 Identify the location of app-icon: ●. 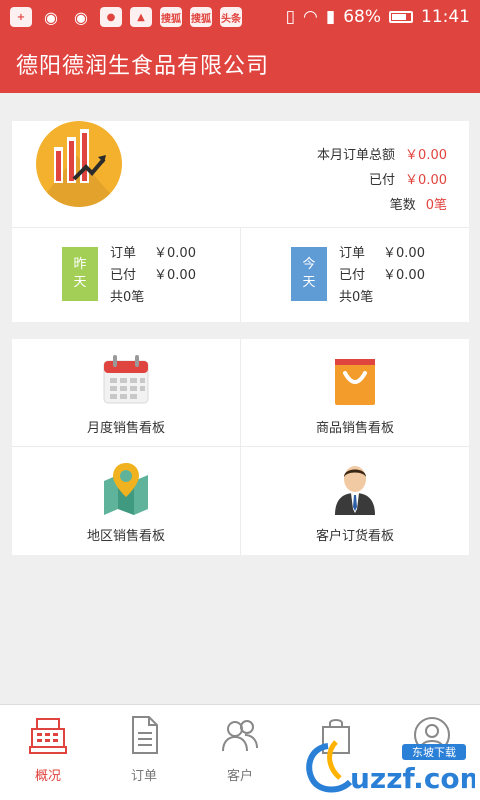
(111, 17).